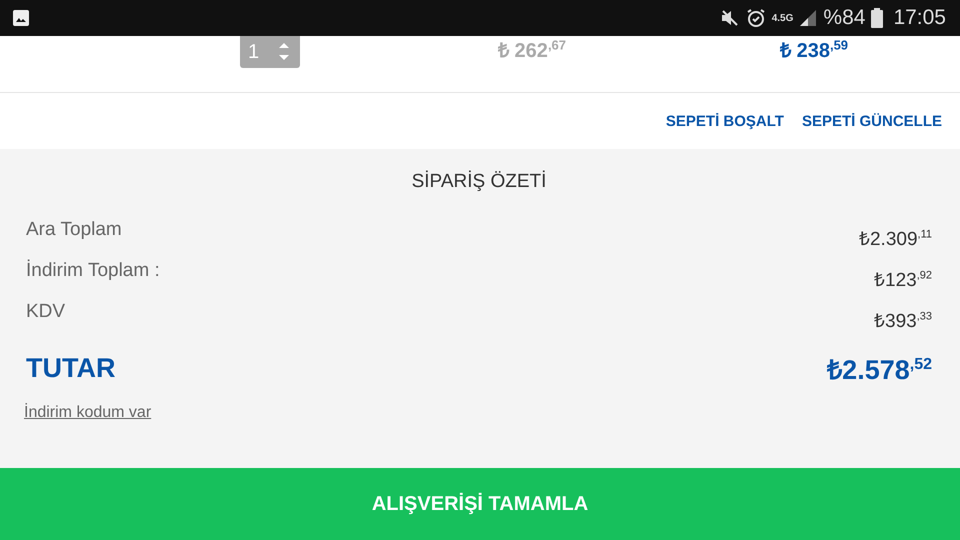 The width and height of the screenshot is (960, 540). I want to click on signal-icon, so click(808, 18).